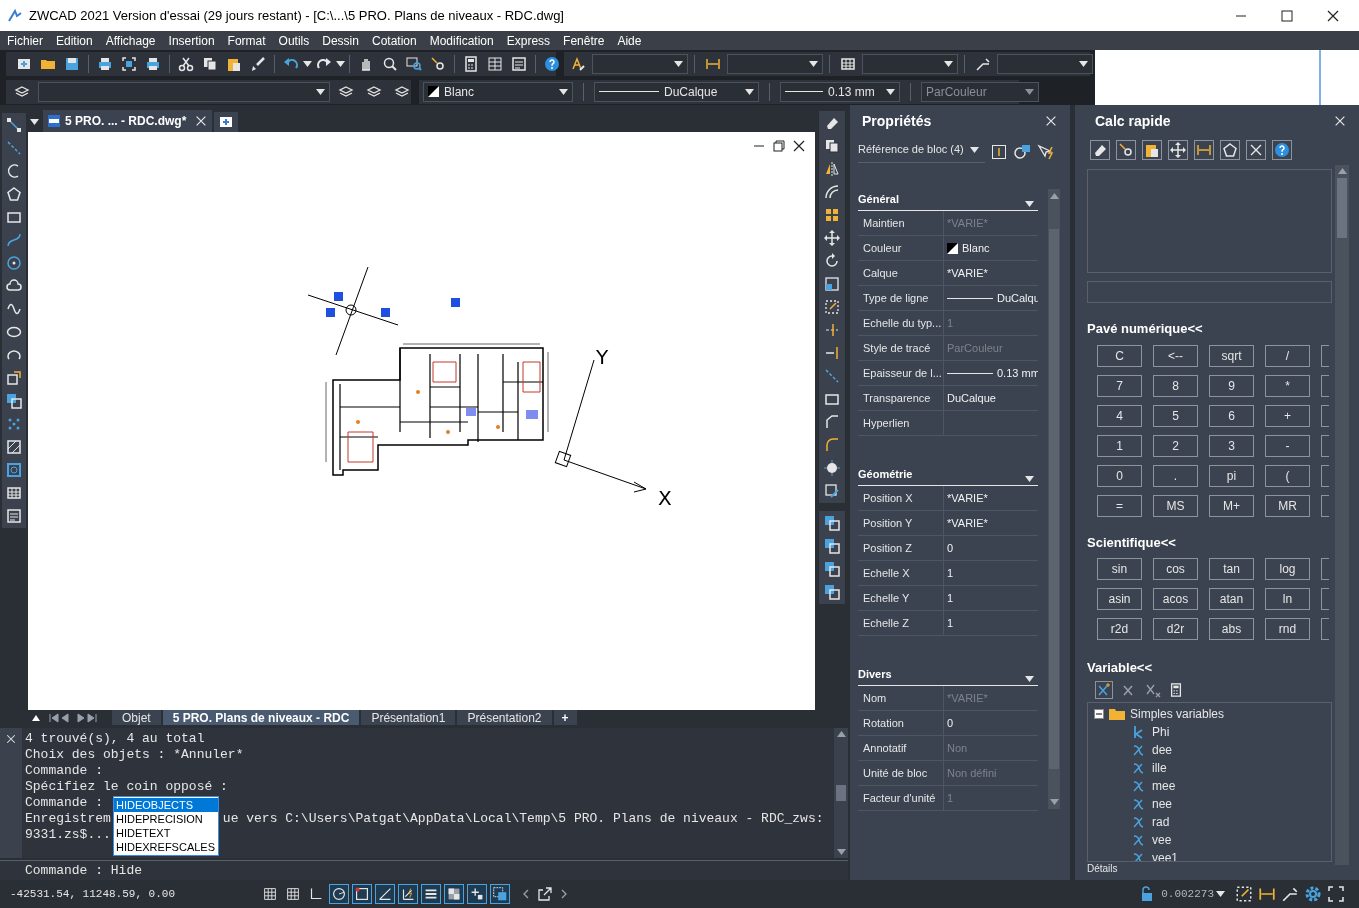  Describe the element at coordinates (84, 870) in the screenshot. I see `command-input: Commande : Hide` at that location.